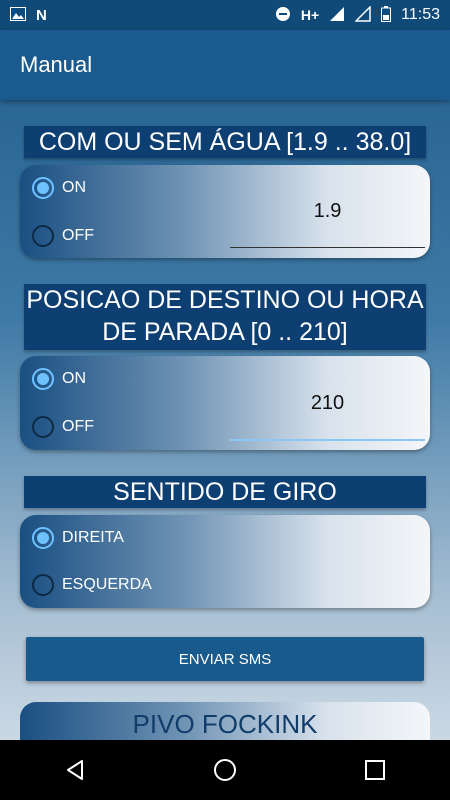 This screenshot has height=800, width=450. What do you see at coordinates (75, 770) in the screenshot?
I see `back-icon` at bounding box center [75, 770].